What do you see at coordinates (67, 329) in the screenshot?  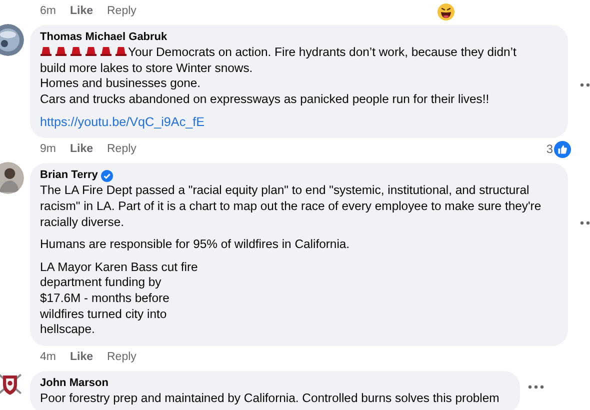 I see `comment-text: hellscape.` at bounding box center [67, 329].